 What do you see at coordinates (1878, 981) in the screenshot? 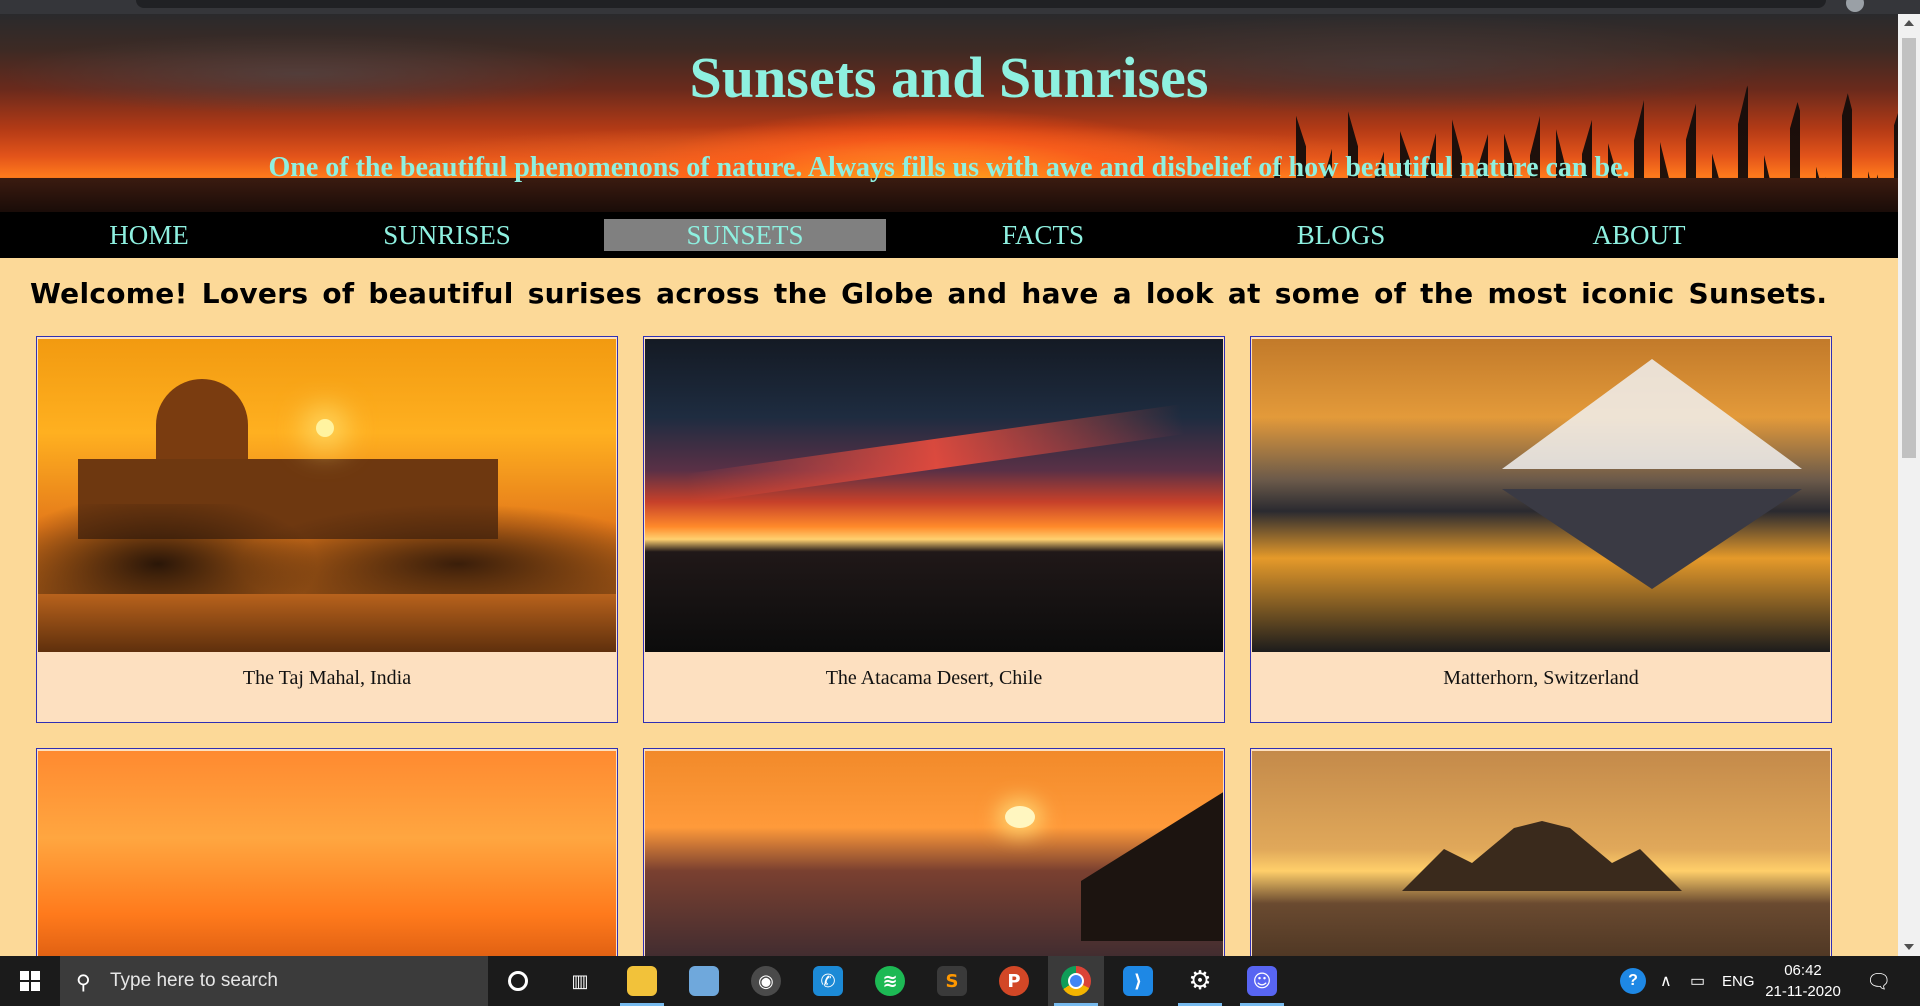
I see `notification-center-icon: 🗨` at bounding box center [1878, 981].